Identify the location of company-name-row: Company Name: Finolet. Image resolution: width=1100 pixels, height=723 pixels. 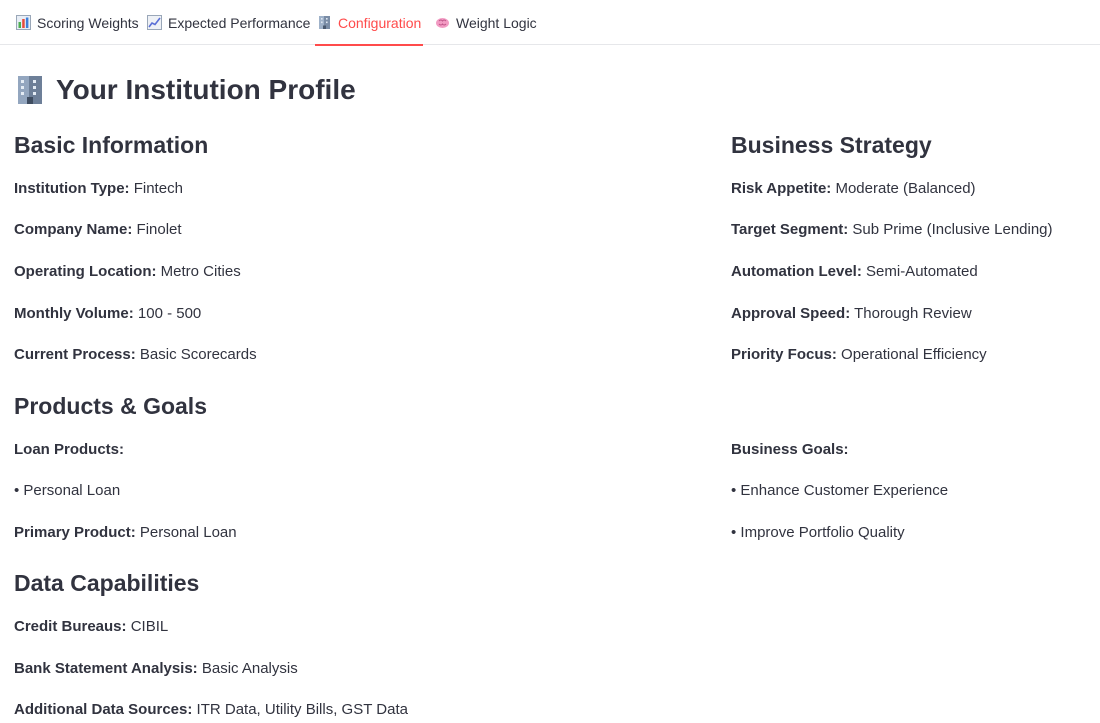
(98, 229).